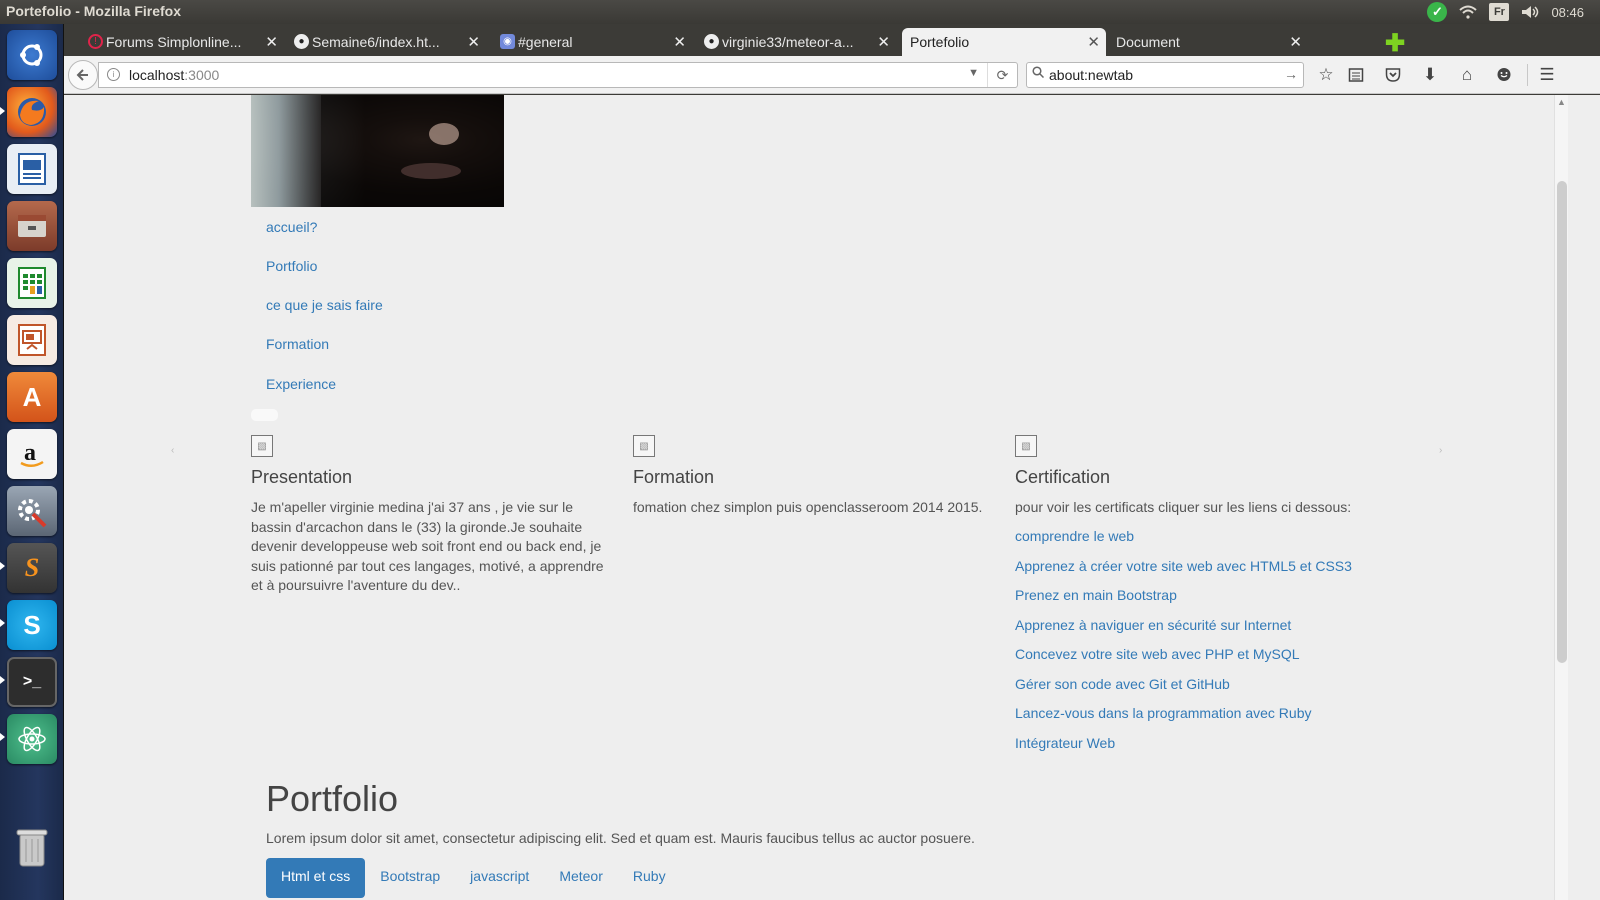 The width and height of the screenshot is (1600, 900). Describe the element at coordinates (32, 112) in the screenshot. I see `firefox-icon` at that location.